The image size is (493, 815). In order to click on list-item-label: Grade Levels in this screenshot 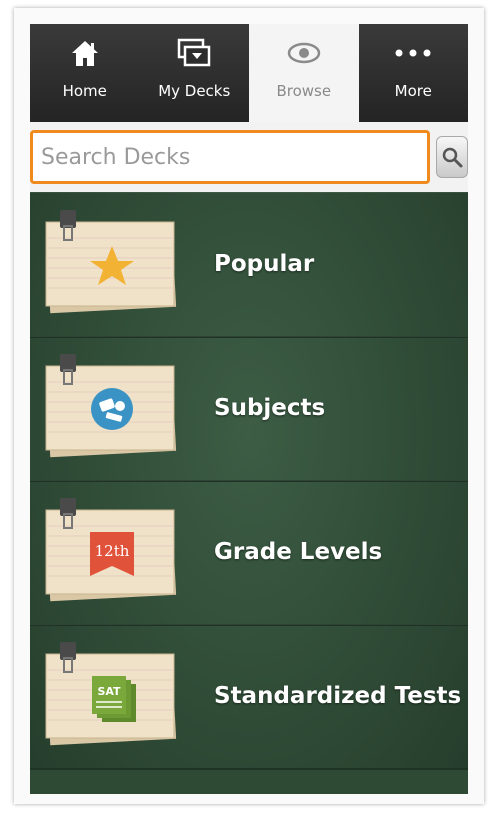, I will do `click(298, 552)`.